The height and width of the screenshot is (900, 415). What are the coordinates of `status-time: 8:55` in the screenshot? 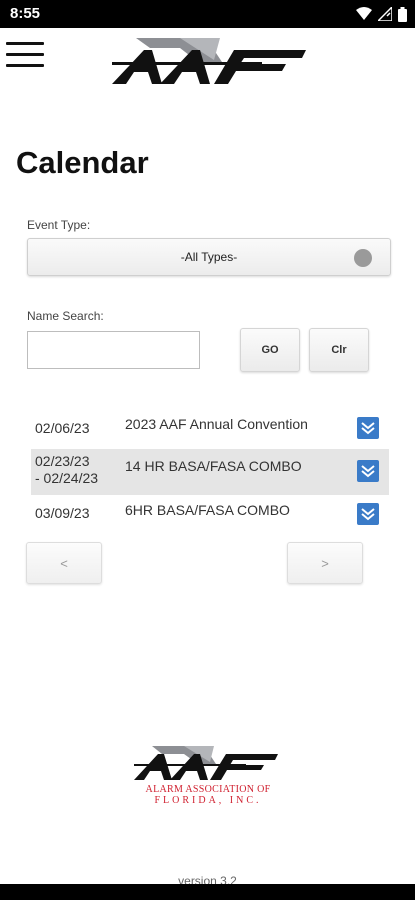 It's located at (25, 13).